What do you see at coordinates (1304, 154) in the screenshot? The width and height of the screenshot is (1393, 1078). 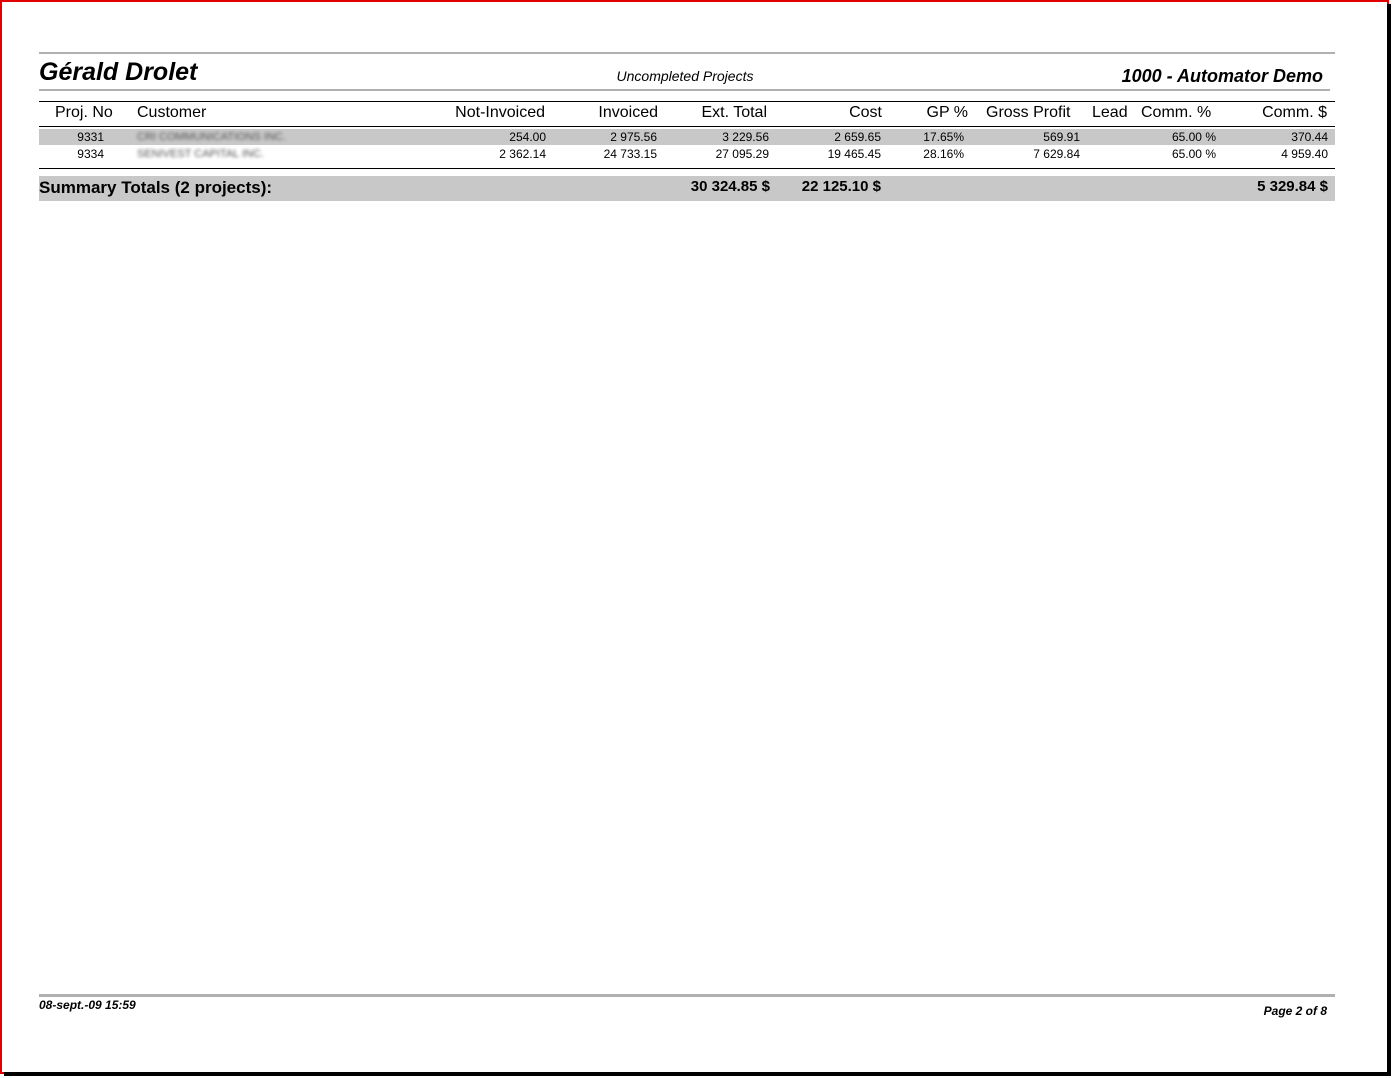 I see `row-comm-amount: 4 959.40` at bounding box center [1304, 154].